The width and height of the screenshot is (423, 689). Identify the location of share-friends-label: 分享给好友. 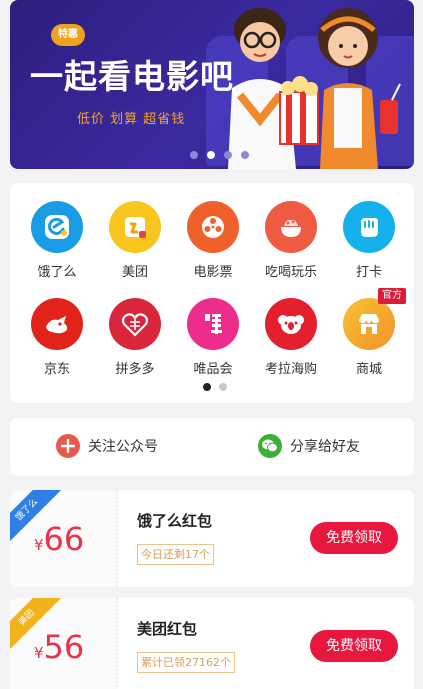
(325, 447).